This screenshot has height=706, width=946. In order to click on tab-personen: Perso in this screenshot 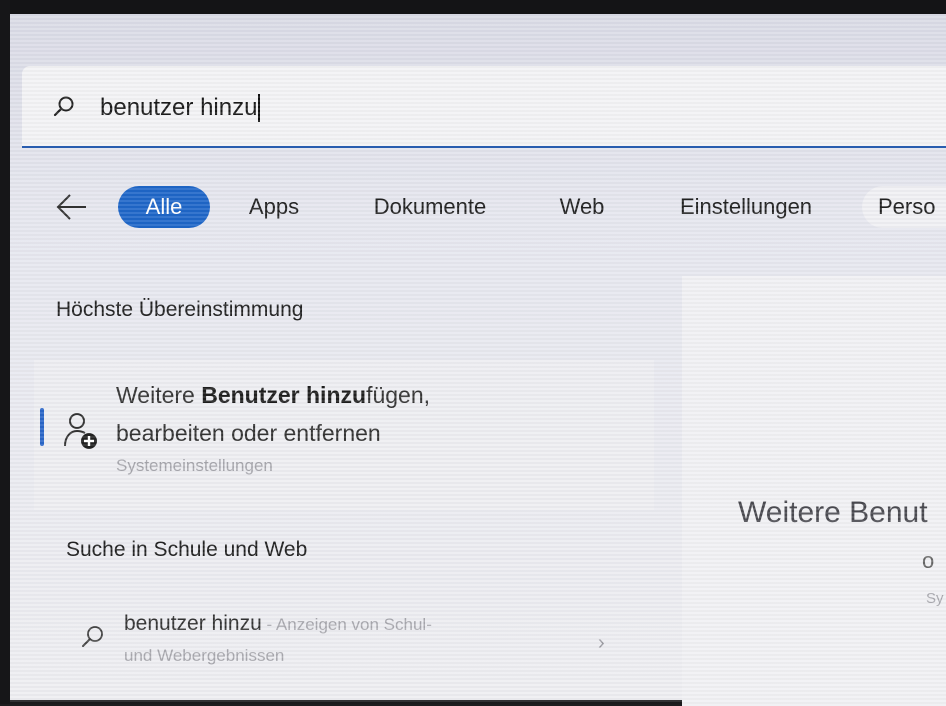, I will do `click(904, 207)`.